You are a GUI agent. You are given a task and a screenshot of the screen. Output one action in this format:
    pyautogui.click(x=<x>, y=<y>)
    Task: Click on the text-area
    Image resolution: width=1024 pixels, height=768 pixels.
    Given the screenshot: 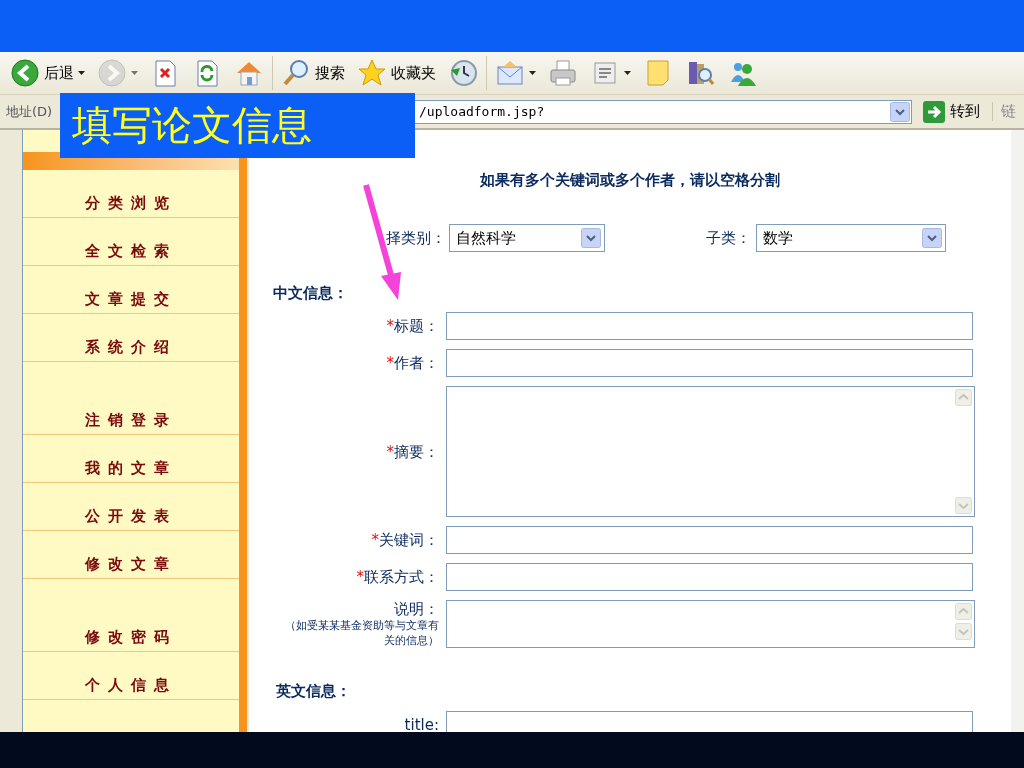 What is the action you would take?
    pyautogui.click(x=710, y=624)
    